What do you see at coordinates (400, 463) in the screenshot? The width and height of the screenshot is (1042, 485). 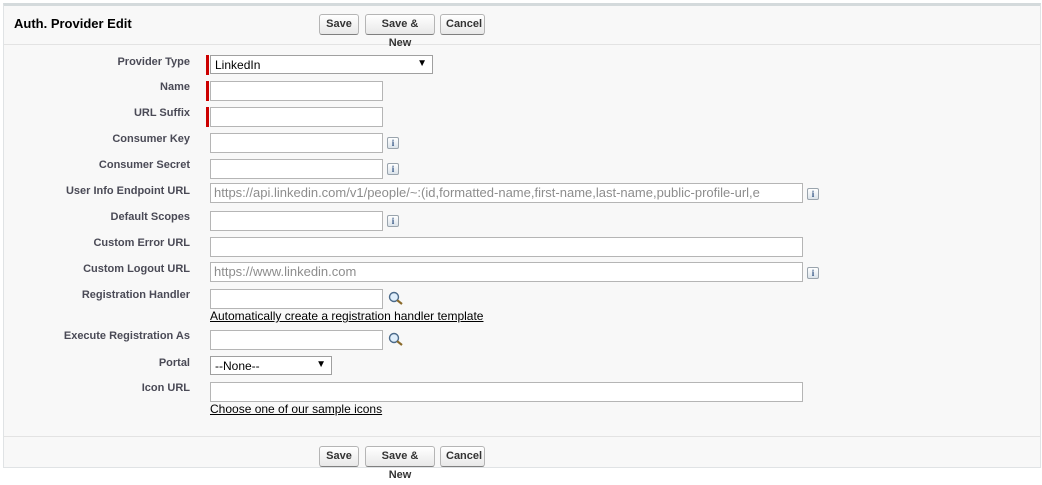 I see `save-and-new-button-bottom: Save & New` at bounding box center [400, 463].